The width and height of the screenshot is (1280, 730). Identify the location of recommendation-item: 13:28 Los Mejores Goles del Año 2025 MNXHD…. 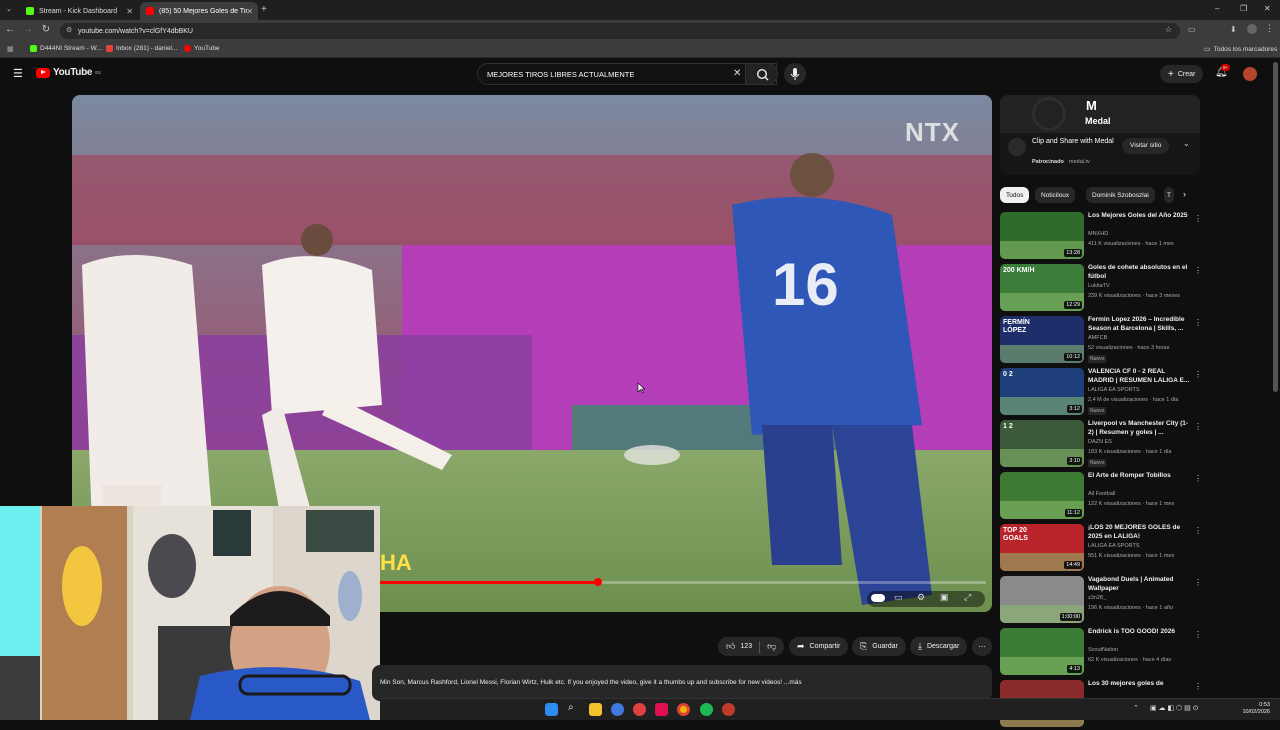
(1102, 237).